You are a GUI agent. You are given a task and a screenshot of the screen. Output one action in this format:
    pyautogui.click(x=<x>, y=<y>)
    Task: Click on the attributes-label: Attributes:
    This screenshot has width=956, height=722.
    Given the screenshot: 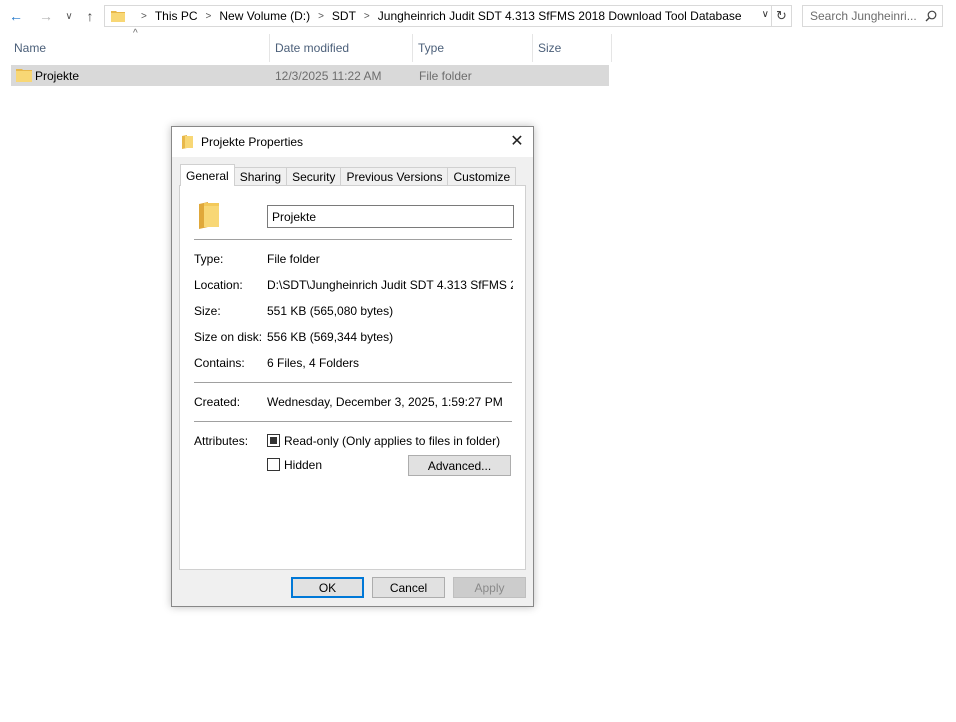 What is the action you would take?
    pyautogui.click(x=221, y=441)
    